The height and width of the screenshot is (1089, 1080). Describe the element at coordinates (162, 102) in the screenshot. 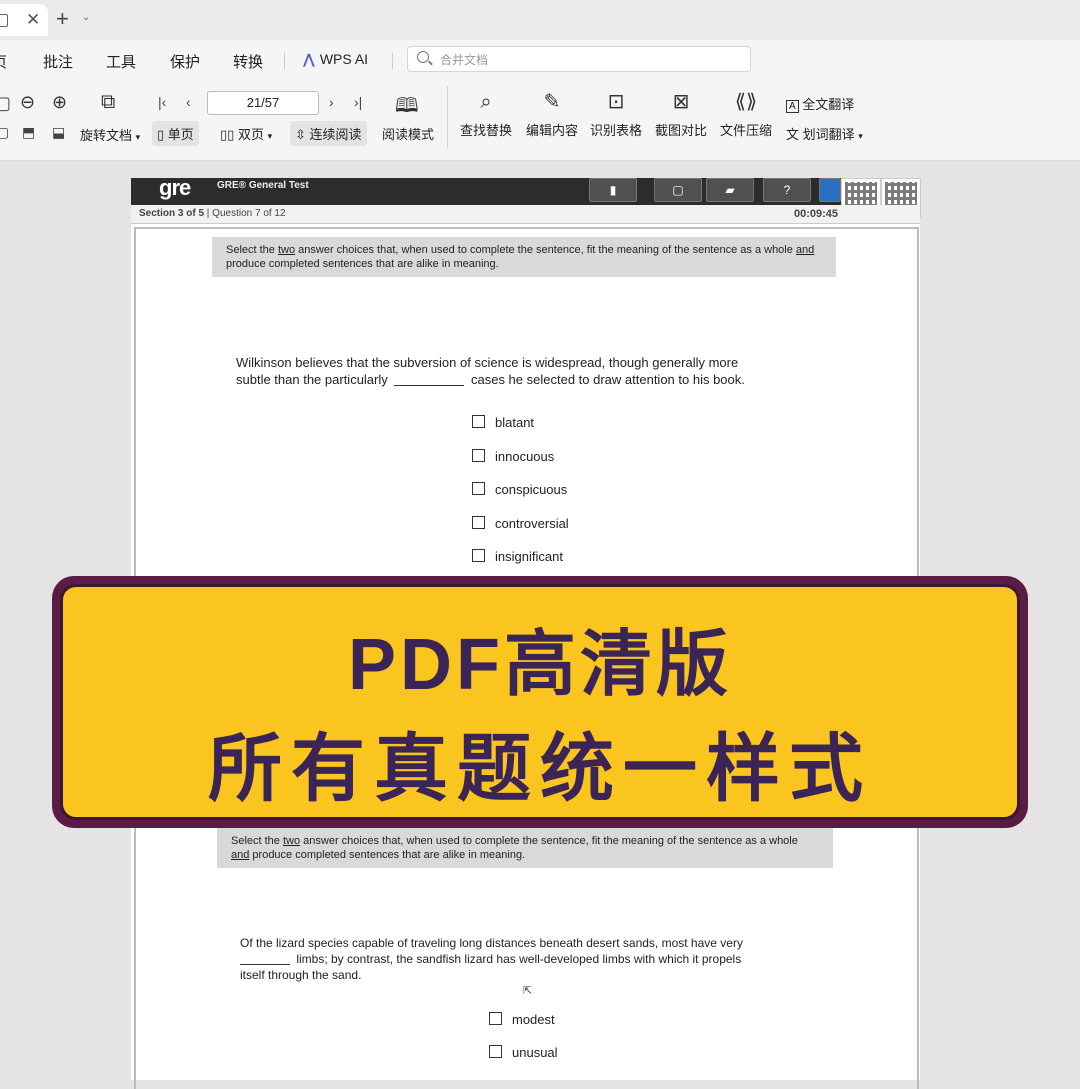

I see `first-page-icon: |‹` at that location.